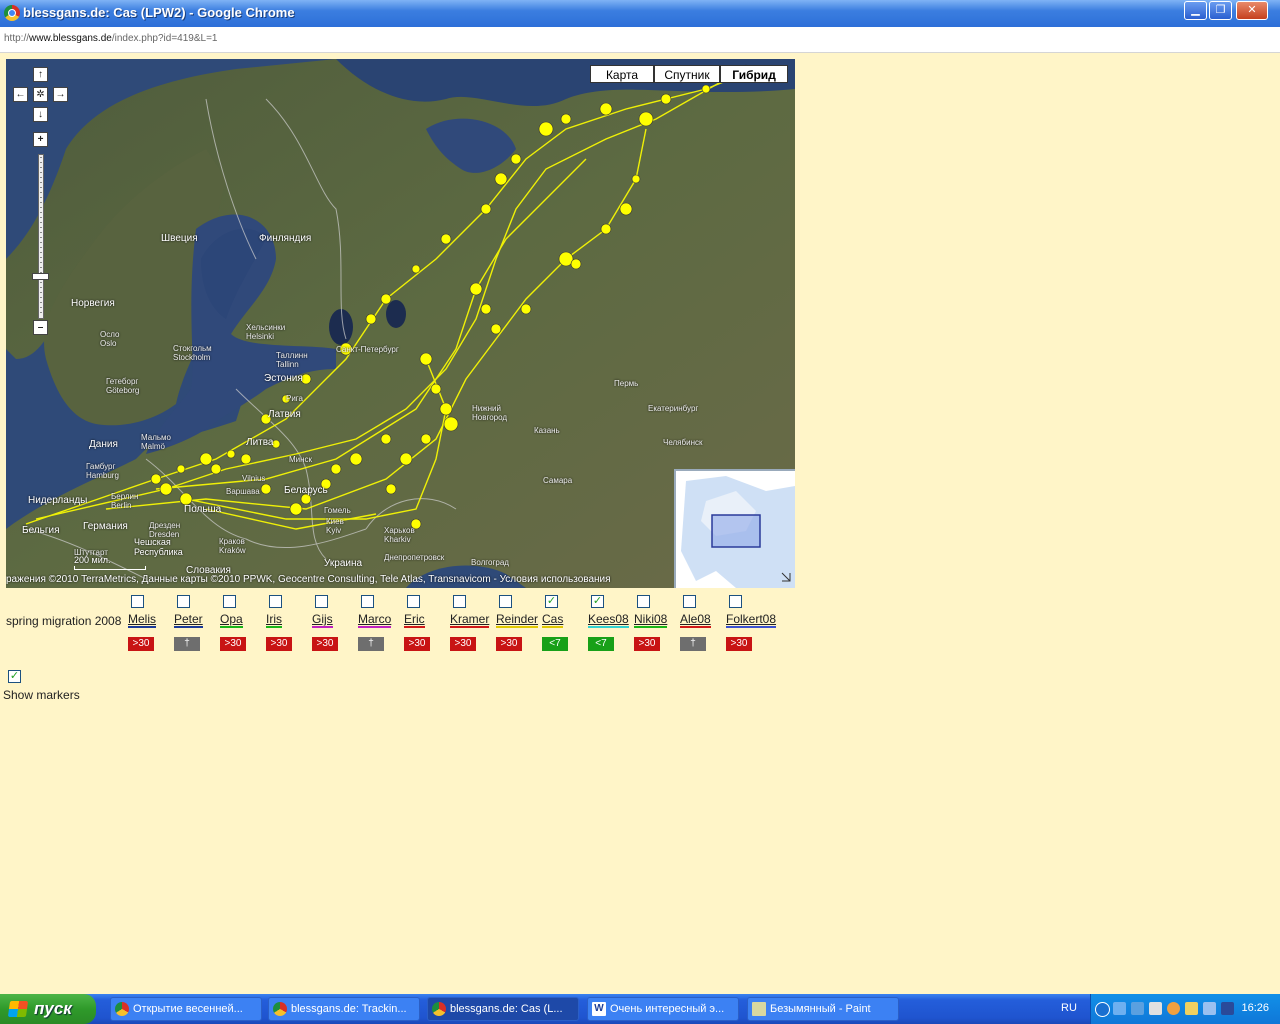 This screenshot has width=1280, height=1024. What do you see at coordinates (558, 480) in the screenshot?
I see `map-label-samara: Самара` at bounding box center [558, 480].